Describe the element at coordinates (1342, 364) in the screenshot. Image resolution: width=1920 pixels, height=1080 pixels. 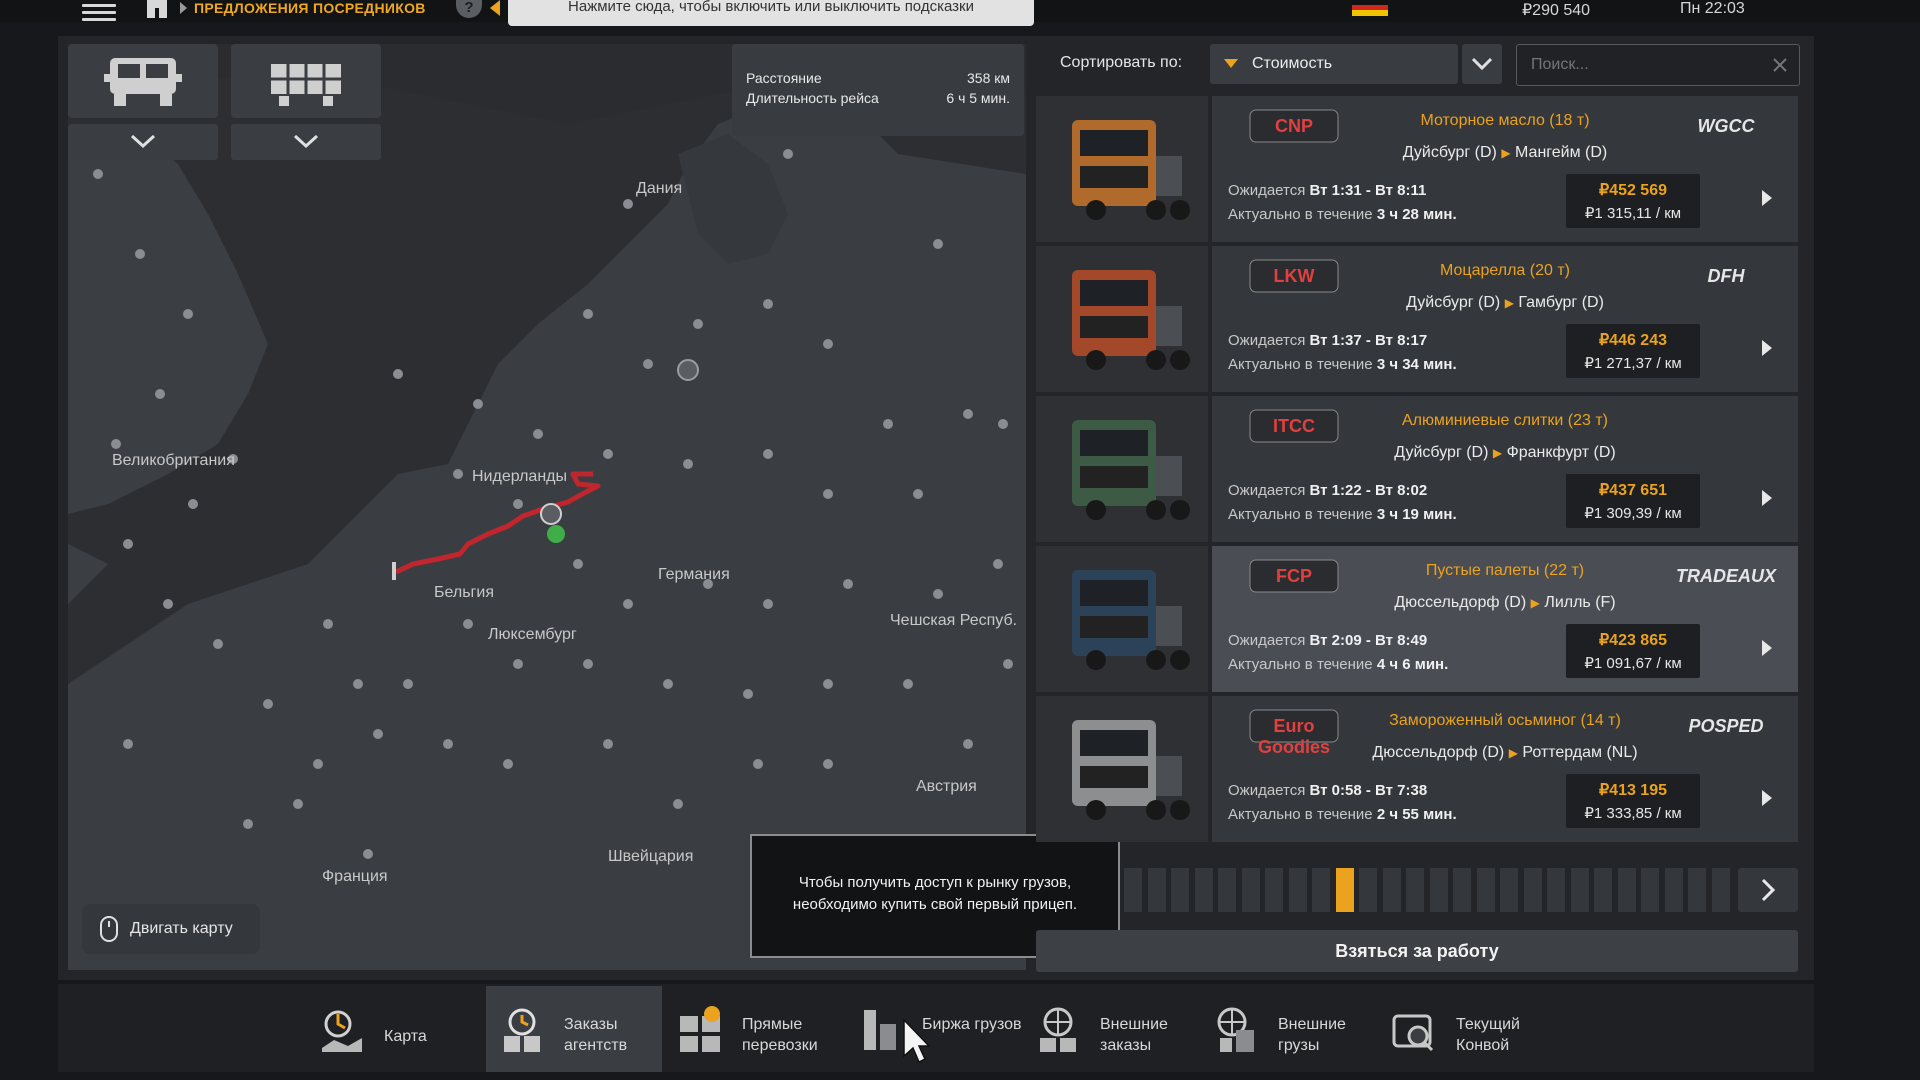
I see `valid-time: Актуально в течение 3 ч 34 мин.` at that location.